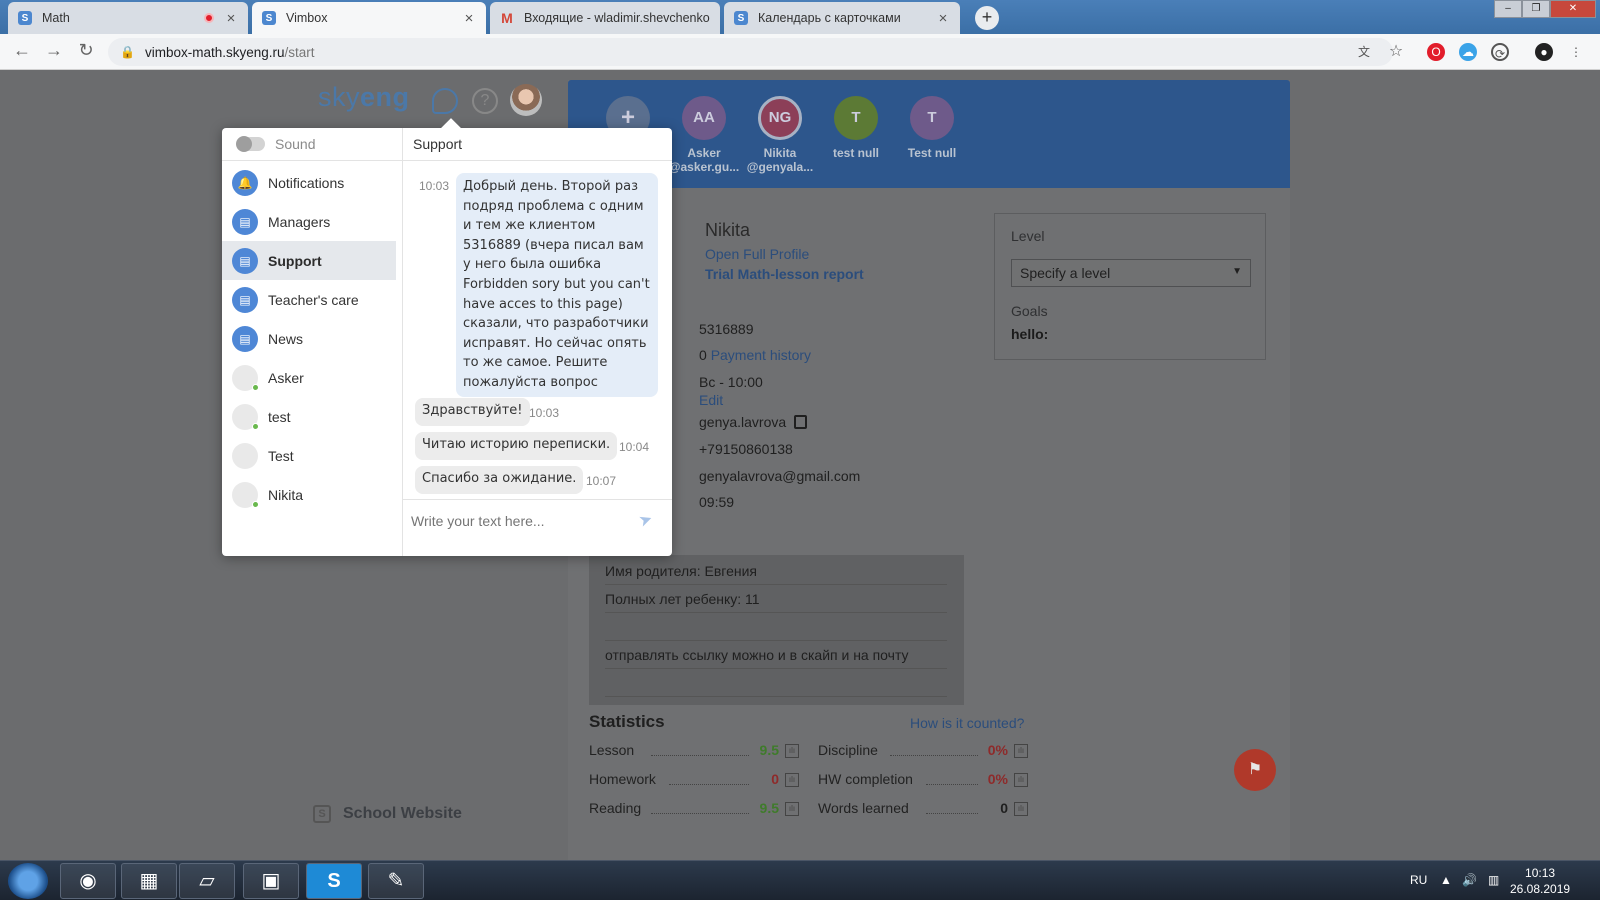 This screenshot has width=1600, height=900. I want to click on how-is-it-counted-link: How is it counted?, so click(967, 723).